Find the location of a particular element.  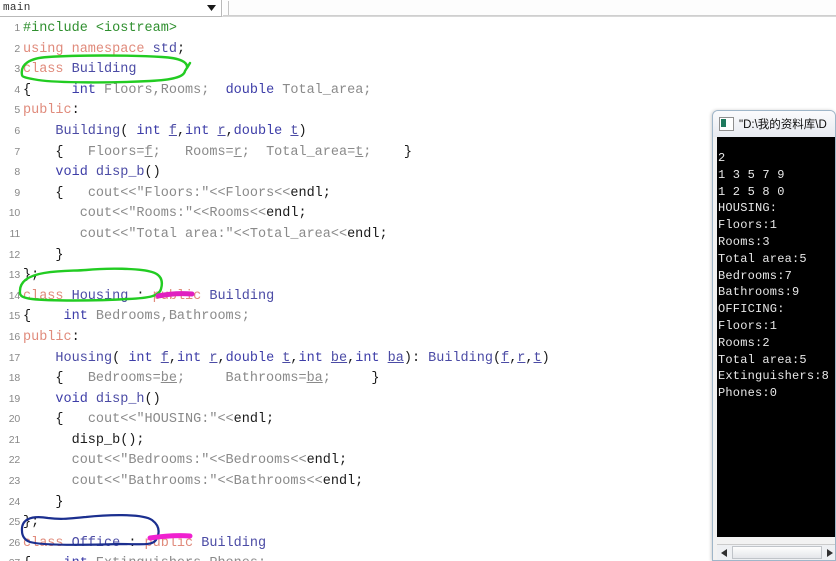

code-token: int is located at coordinates (88, 90).